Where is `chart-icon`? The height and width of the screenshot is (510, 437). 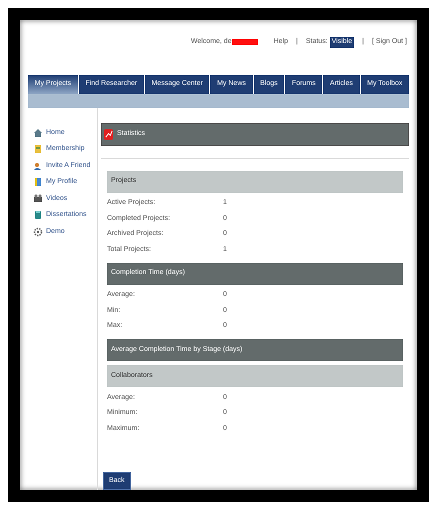
chart-icon is located at coordinates (108, 134).